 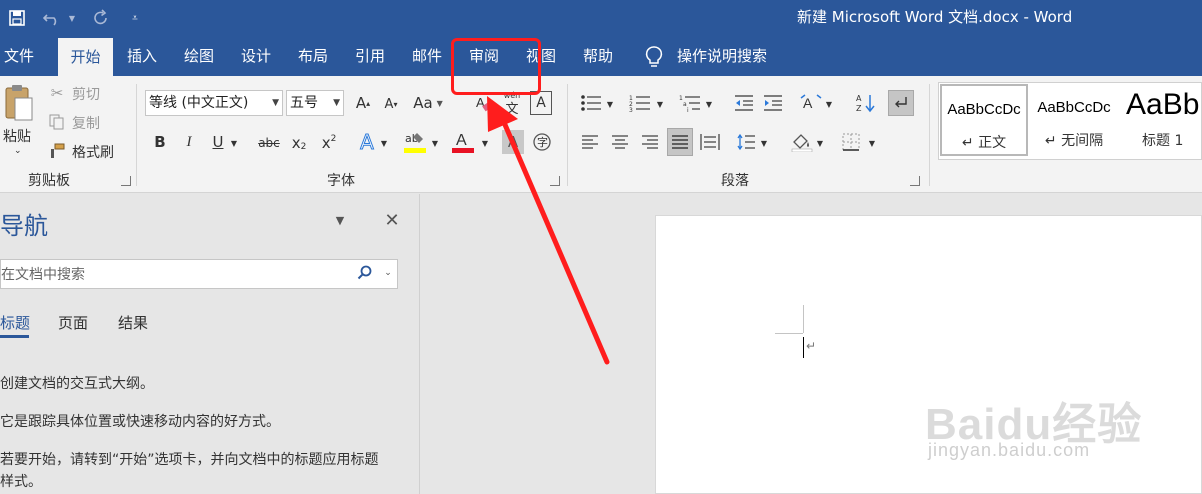 I want to click on enclose-characters-icon: 字, so click(x=542, y=142).